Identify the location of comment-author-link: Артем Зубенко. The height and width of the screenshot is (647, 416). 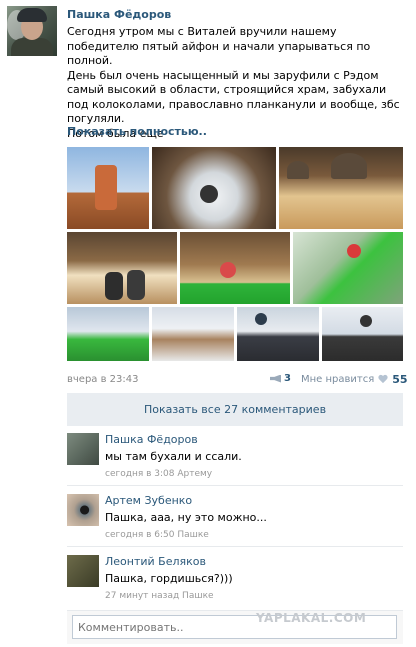
(148, 500).